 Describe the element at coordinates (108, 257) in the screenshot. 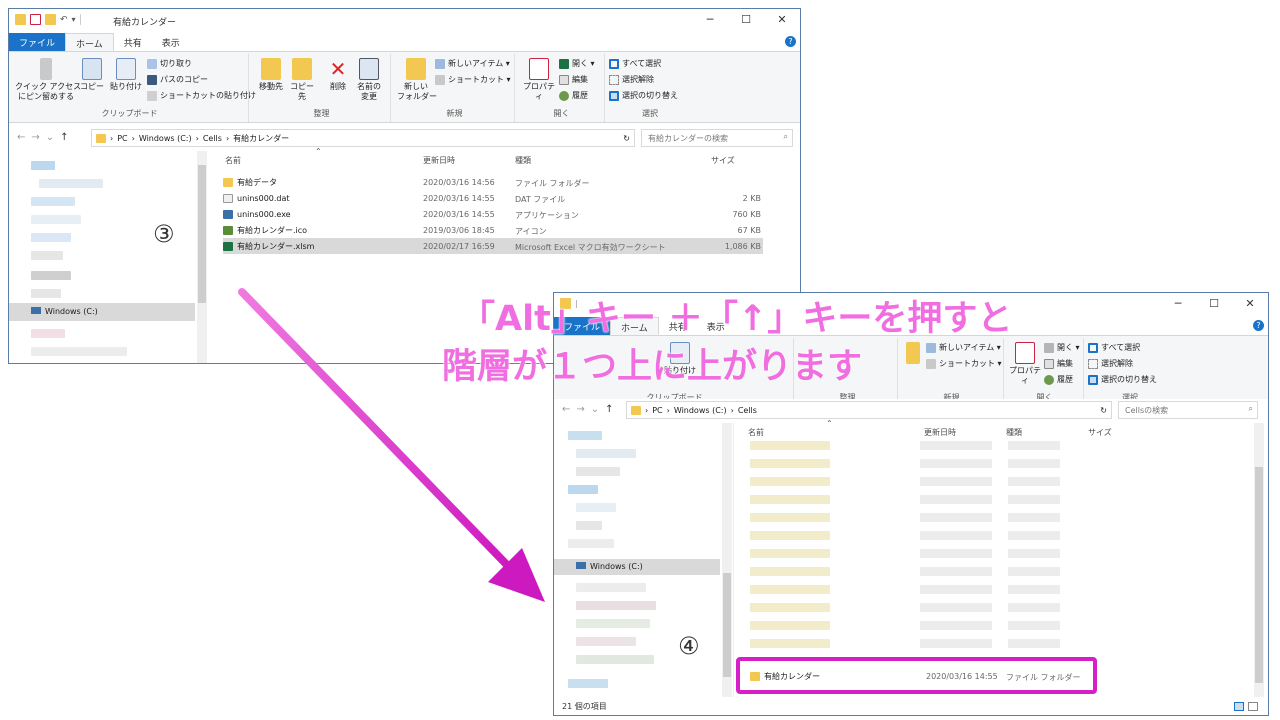

I see `navigation-pane: Windows (C:)` at that location.